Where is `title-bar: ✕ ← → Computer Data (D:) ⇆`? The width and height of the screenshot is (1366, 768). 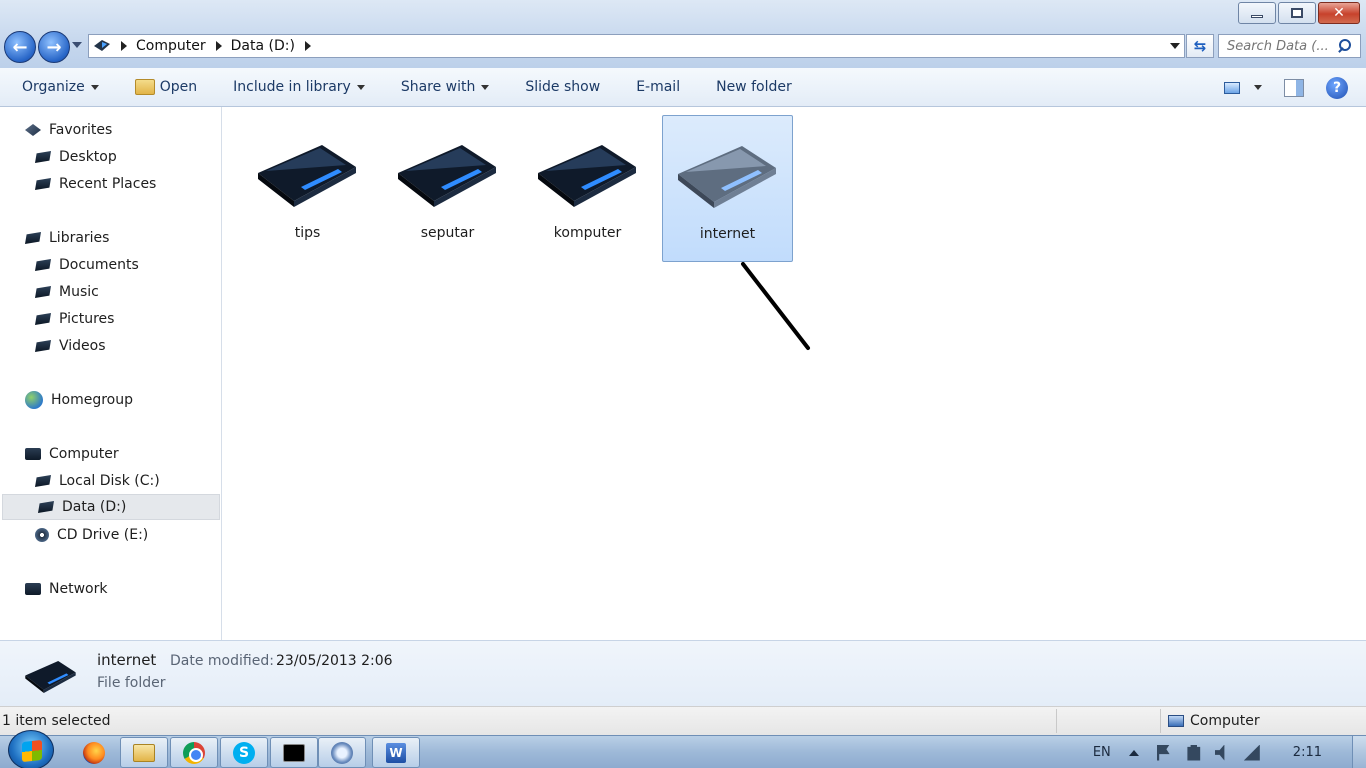 title-bar: ✕ ← → Computer Data (D:) ⇆ is located at coordinates (683, 34).